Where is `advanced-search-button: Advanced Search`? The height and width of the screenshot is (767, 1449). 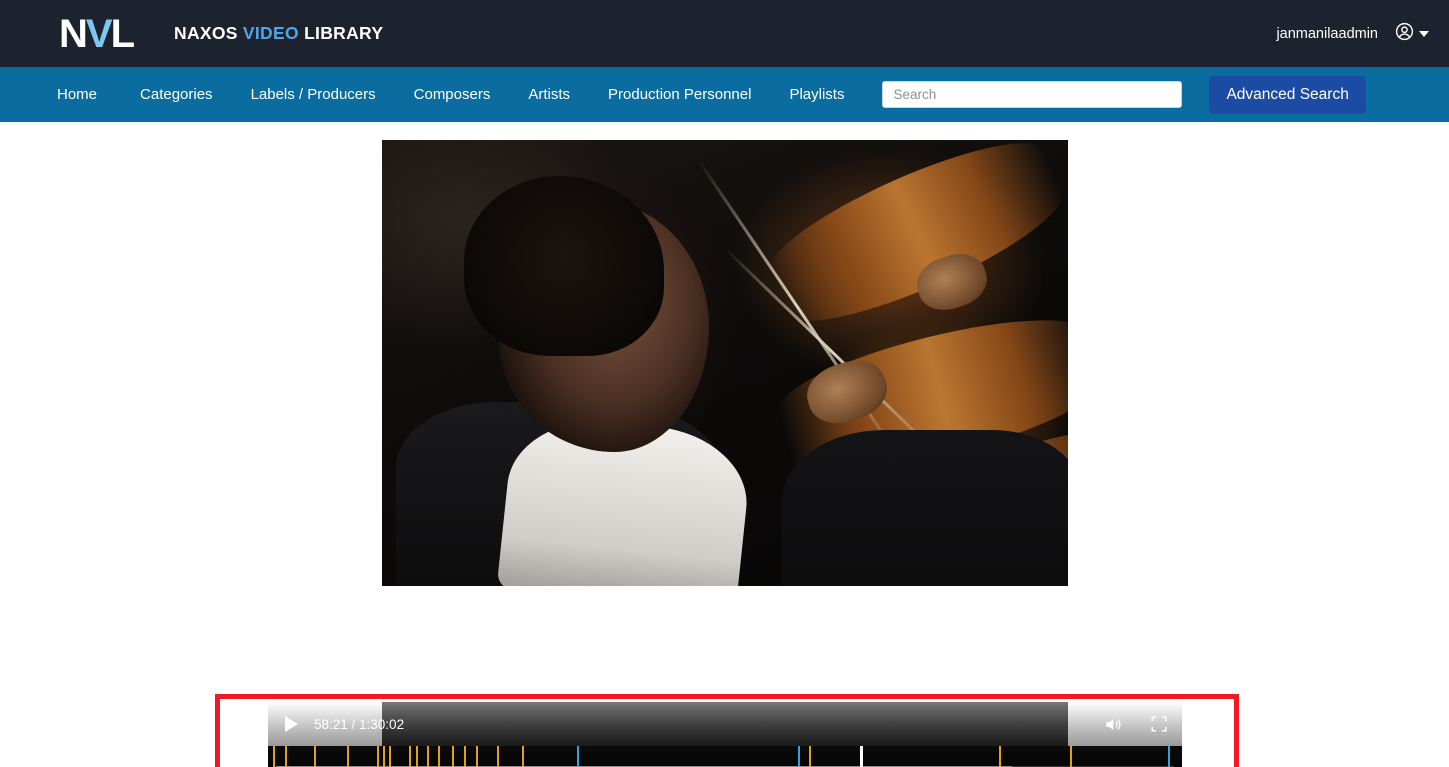 advanced-search-button: Advanced Search is located at coordinates (1287, 94).